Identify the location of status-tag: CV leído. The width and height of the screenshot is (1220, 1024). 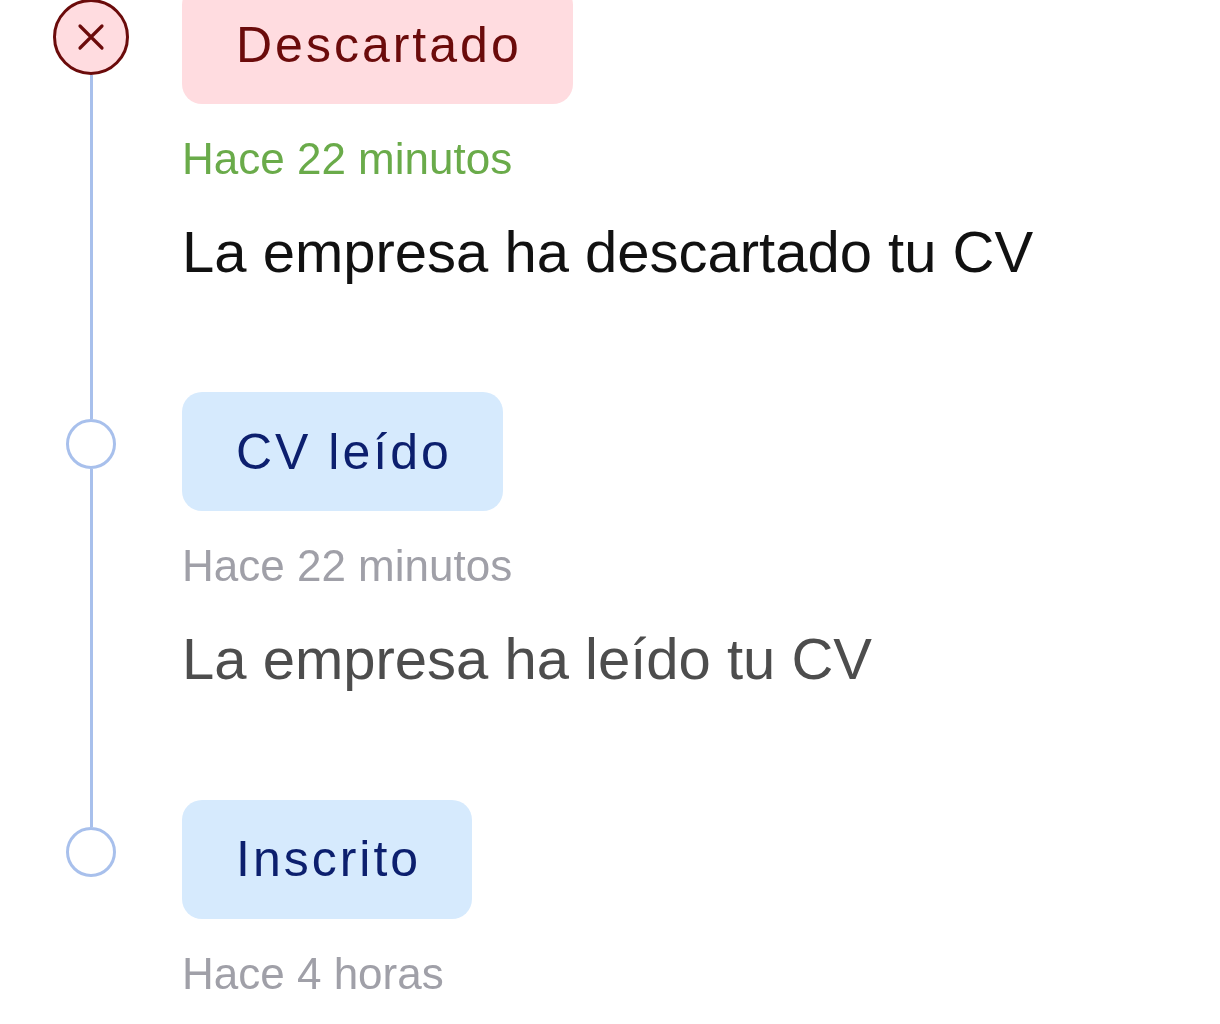
(342, 452).